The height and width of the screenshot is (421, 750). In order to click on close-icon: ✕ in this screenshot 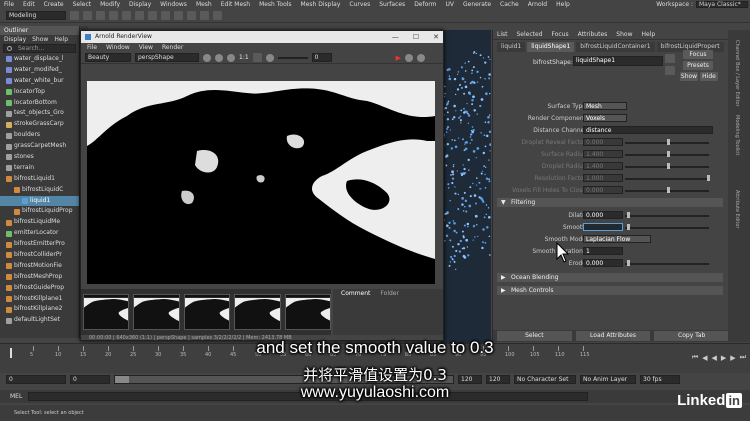, I will do `click(436, 37)`.